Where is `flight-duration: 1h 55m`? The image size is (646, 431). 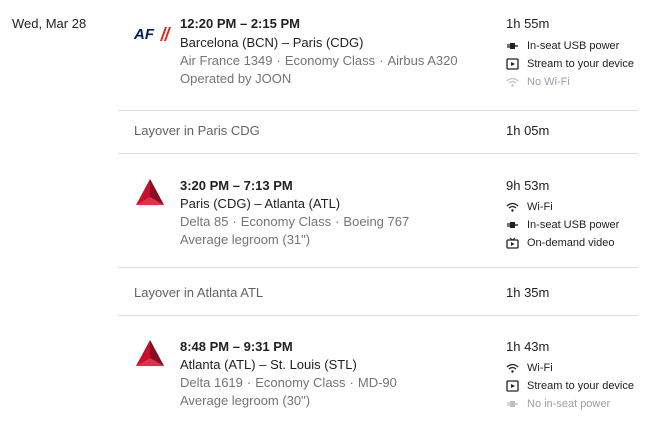 flight-duration: 1h 55m is located at coordinates (528, 23).